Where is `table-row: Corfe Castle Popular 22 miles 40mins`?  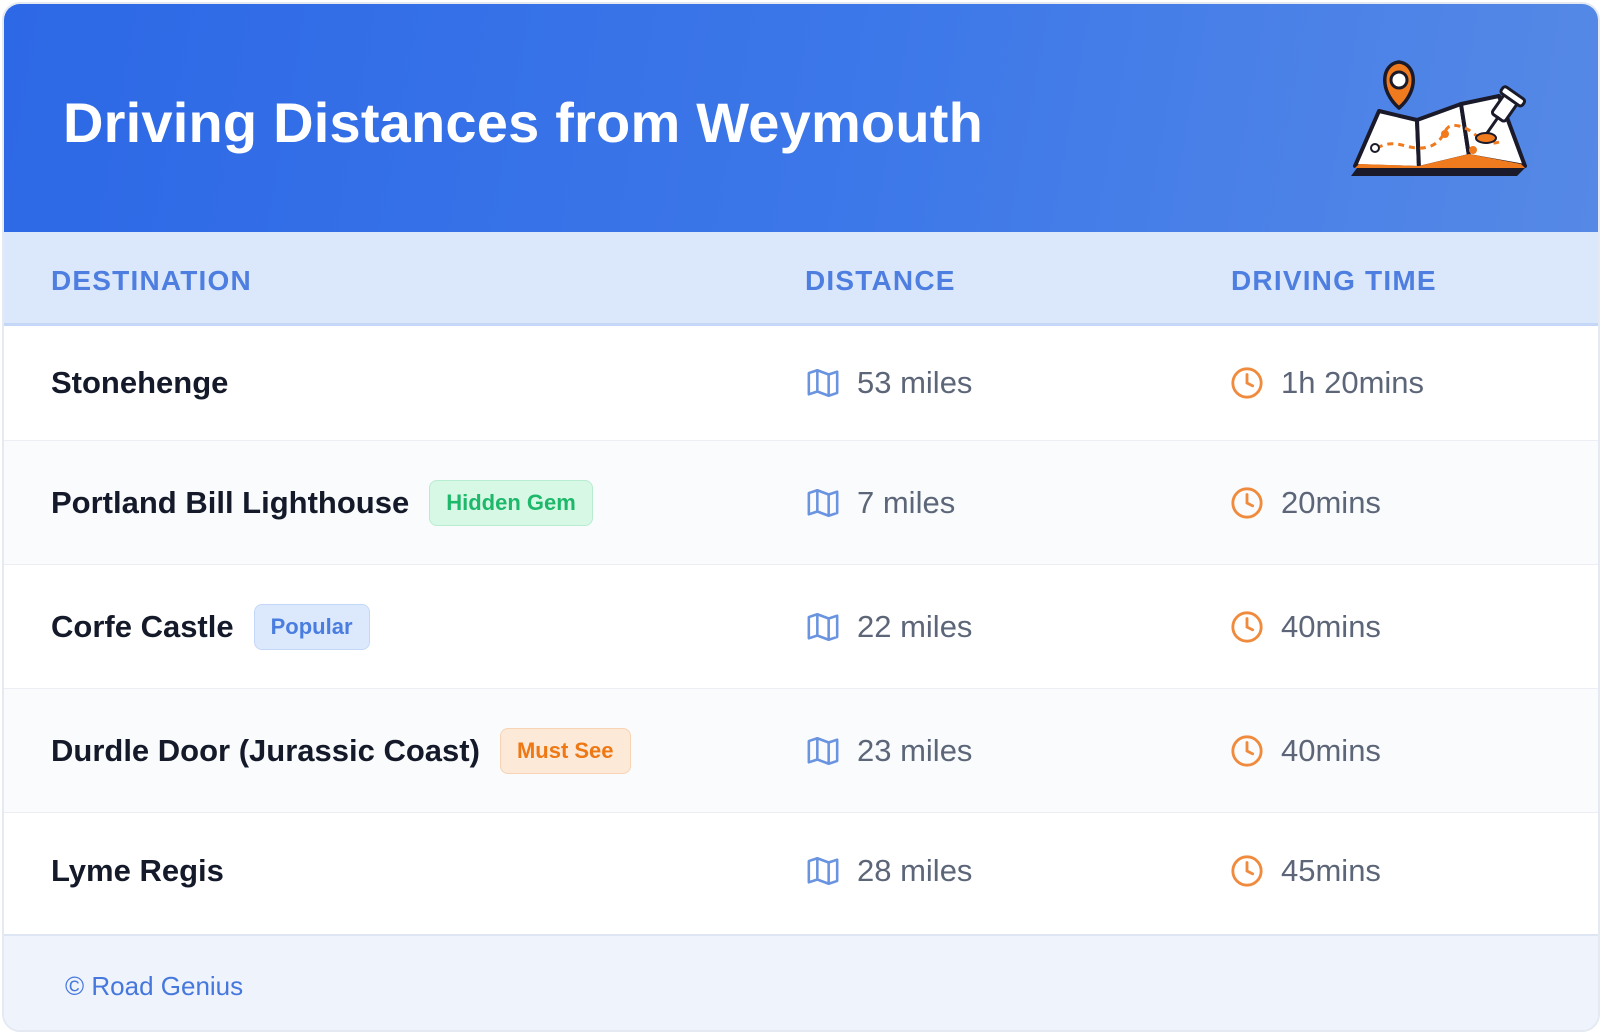
table-row: Corfe Castle Popular 22 miles 40mins is located at coordinates (801, 627).